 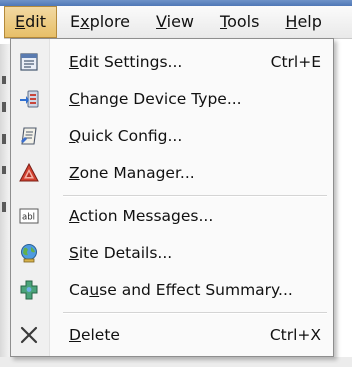 What do you see at coordinates (29, 172) in the screenshot?
I see `zone-manager-icon` at bounding box center [29, 172].